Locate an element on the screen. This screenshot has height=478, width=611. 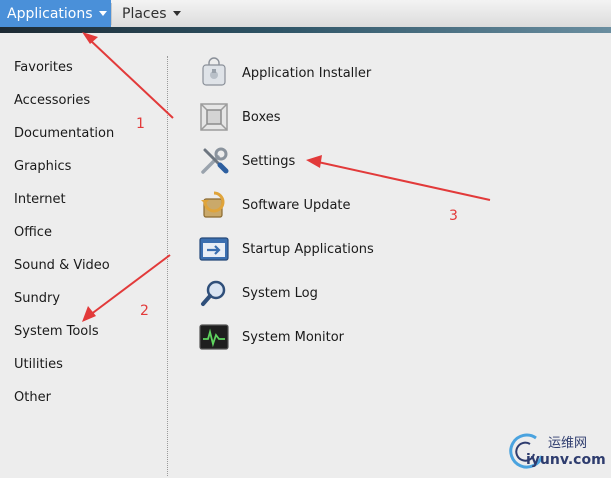
watermark-name: 运维网 is located at coordinates (568, 443).